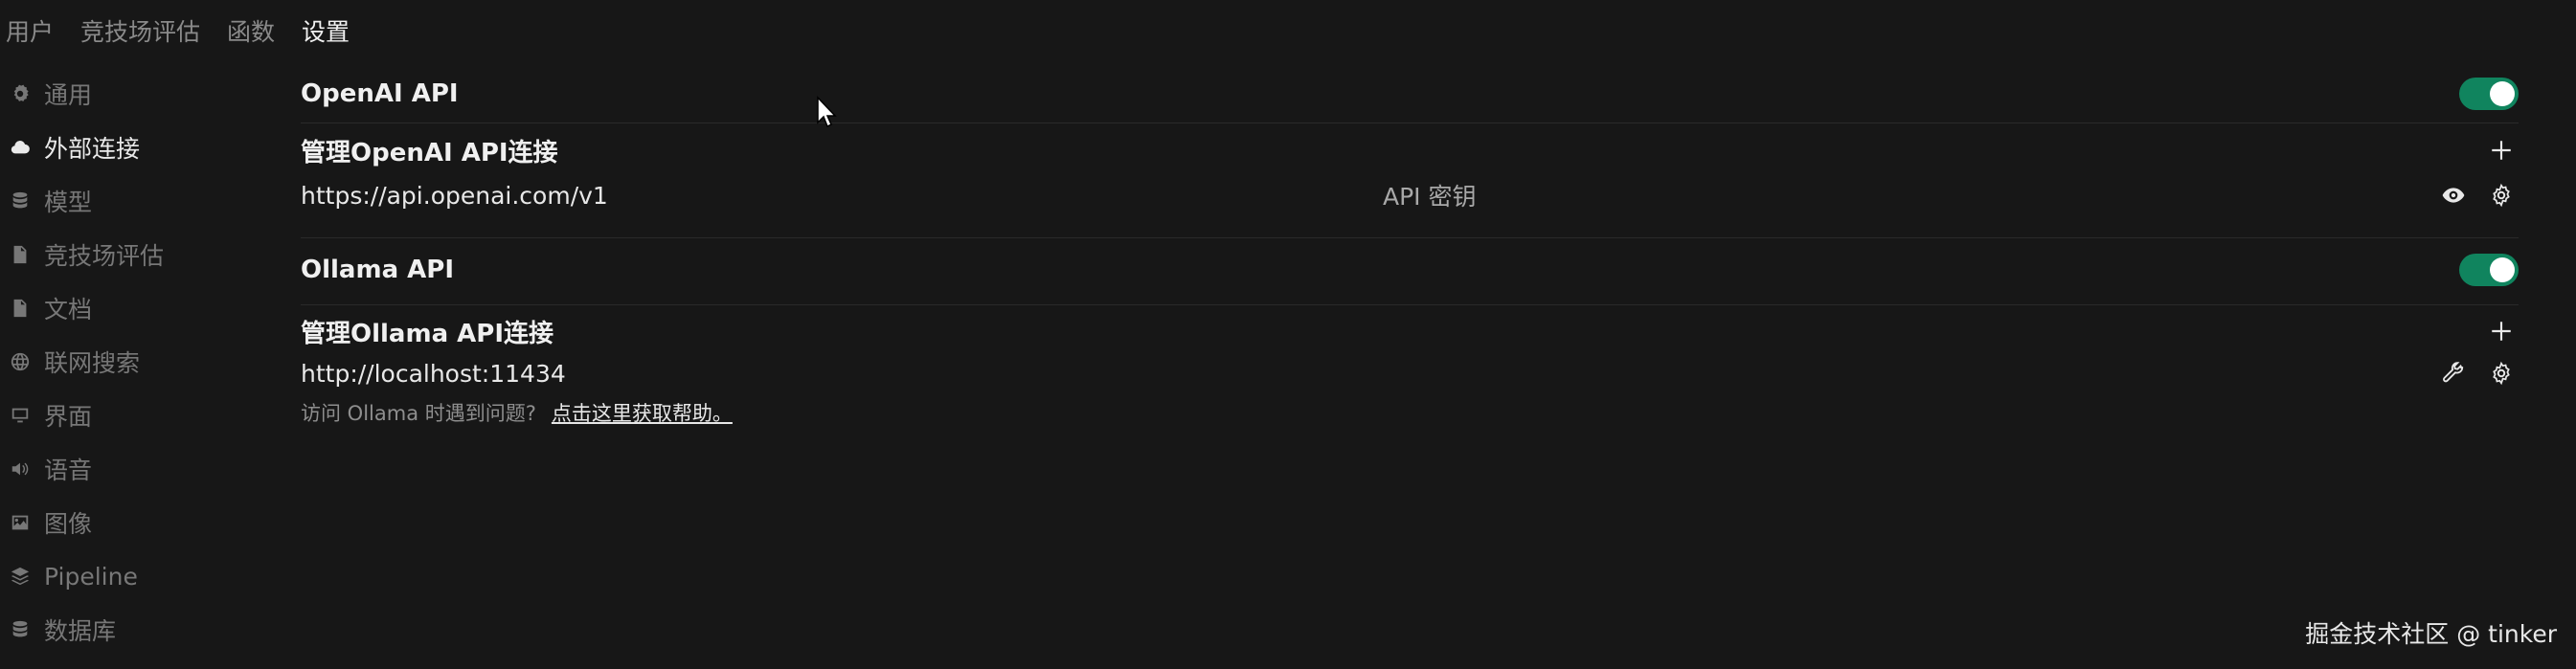 The height and width of the screenshot is (669, 2576). I want to click on sidebar-item-label: 语音, so click(68, 470).